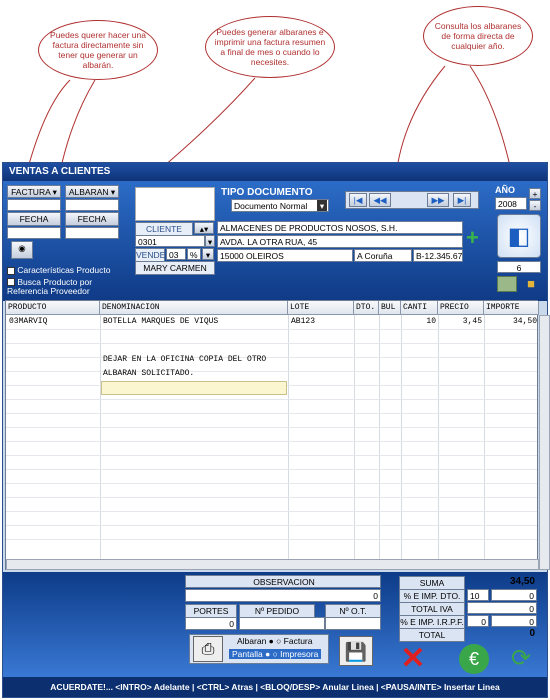 The image size is (550, 700). Describe the element at coordinates (34, 219) in the screenshot. I see `fecha-button-1: FECHA` at that location.